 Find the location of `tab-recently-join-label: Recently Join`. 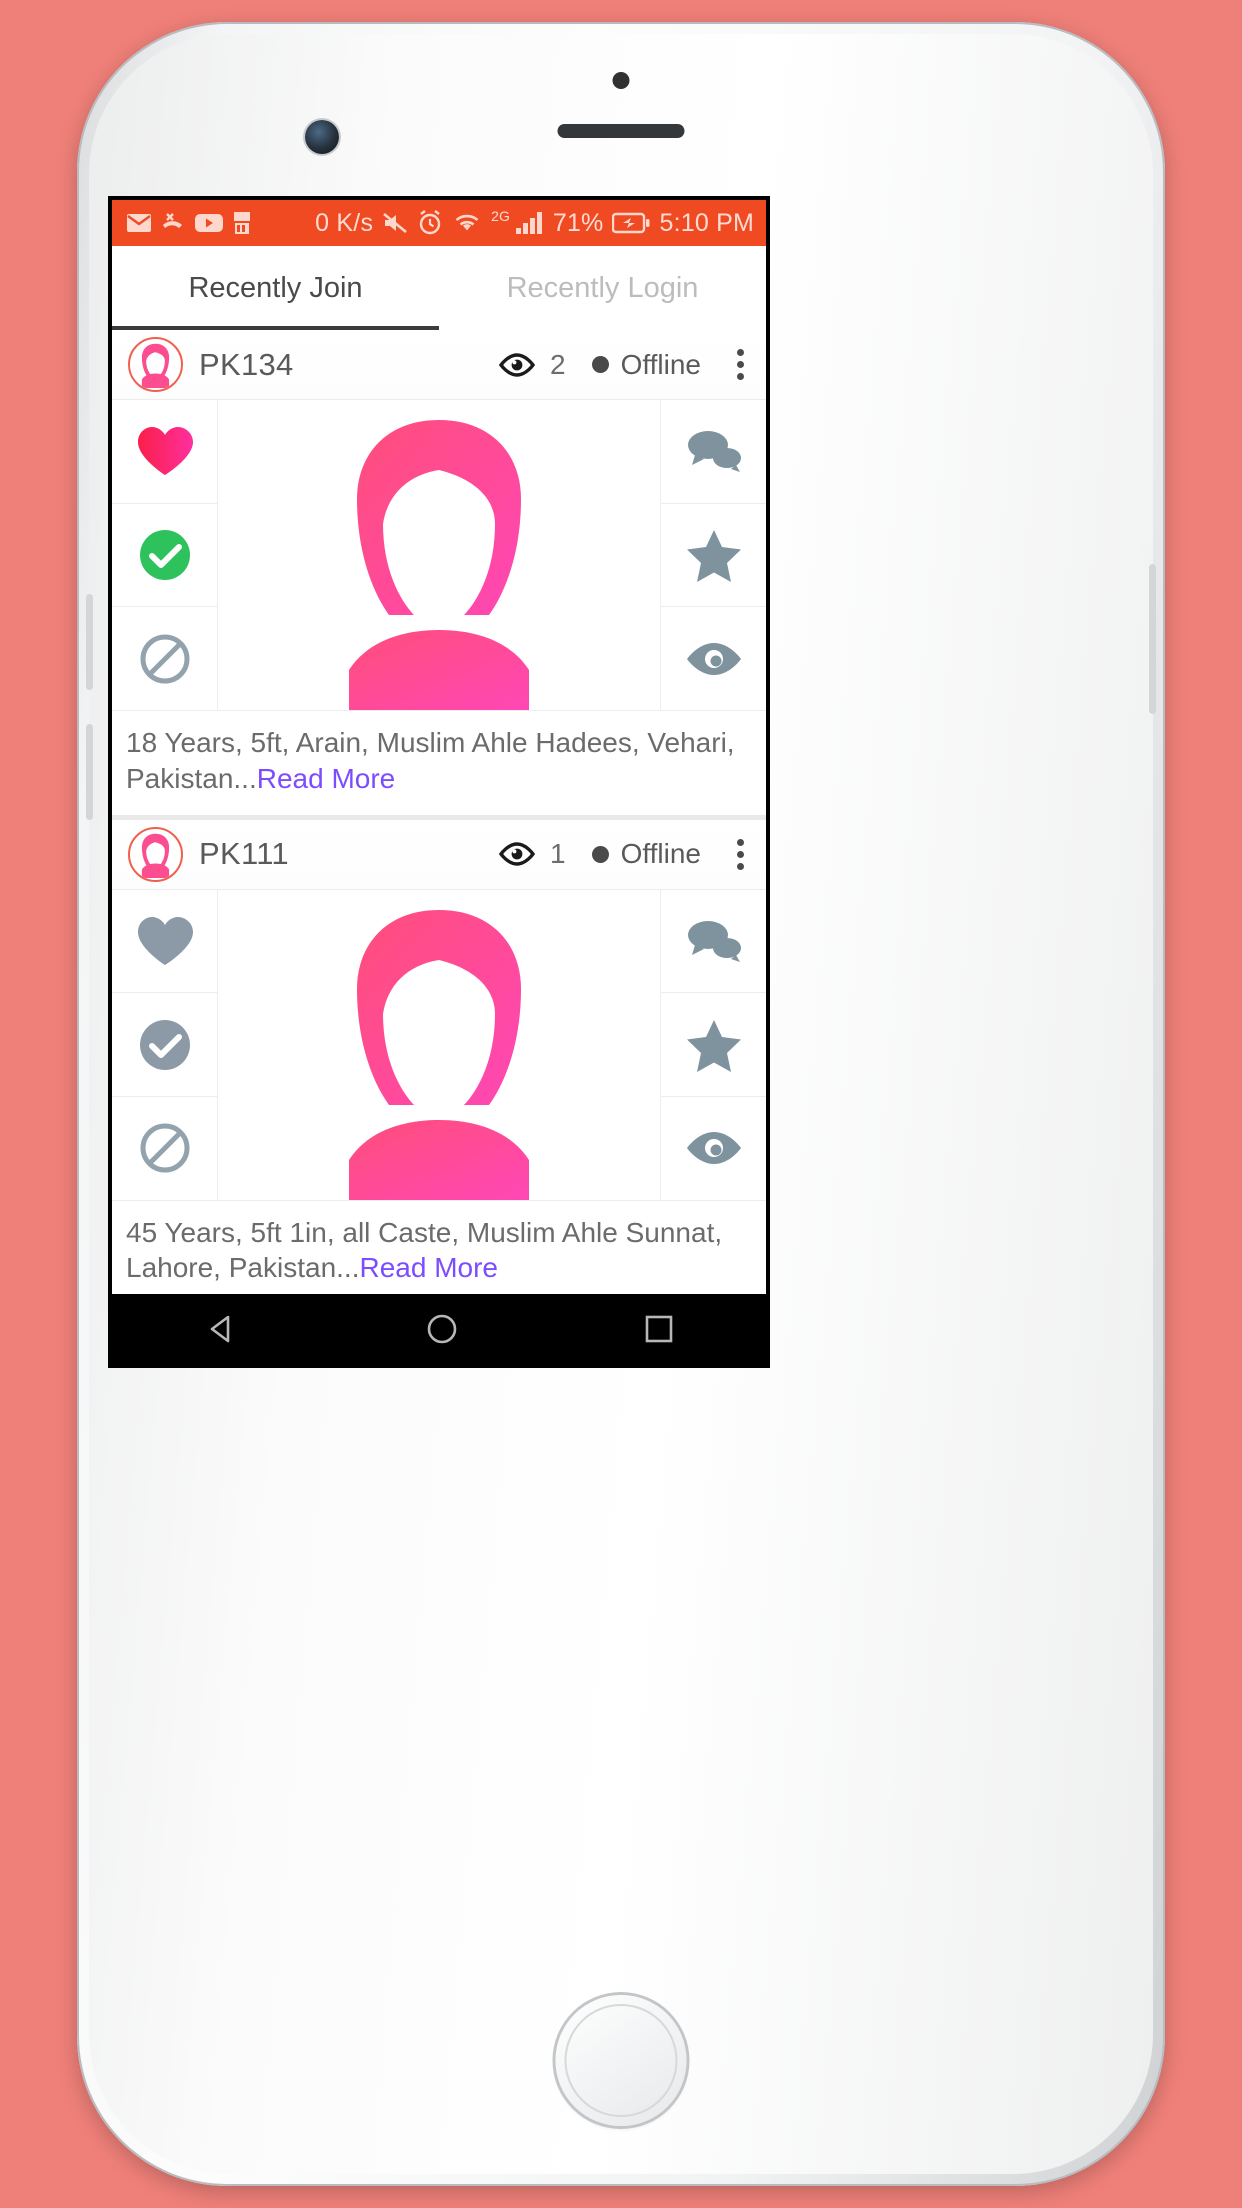

tab-recently-join-label: Recently Join is located at coordinates (275, 287).